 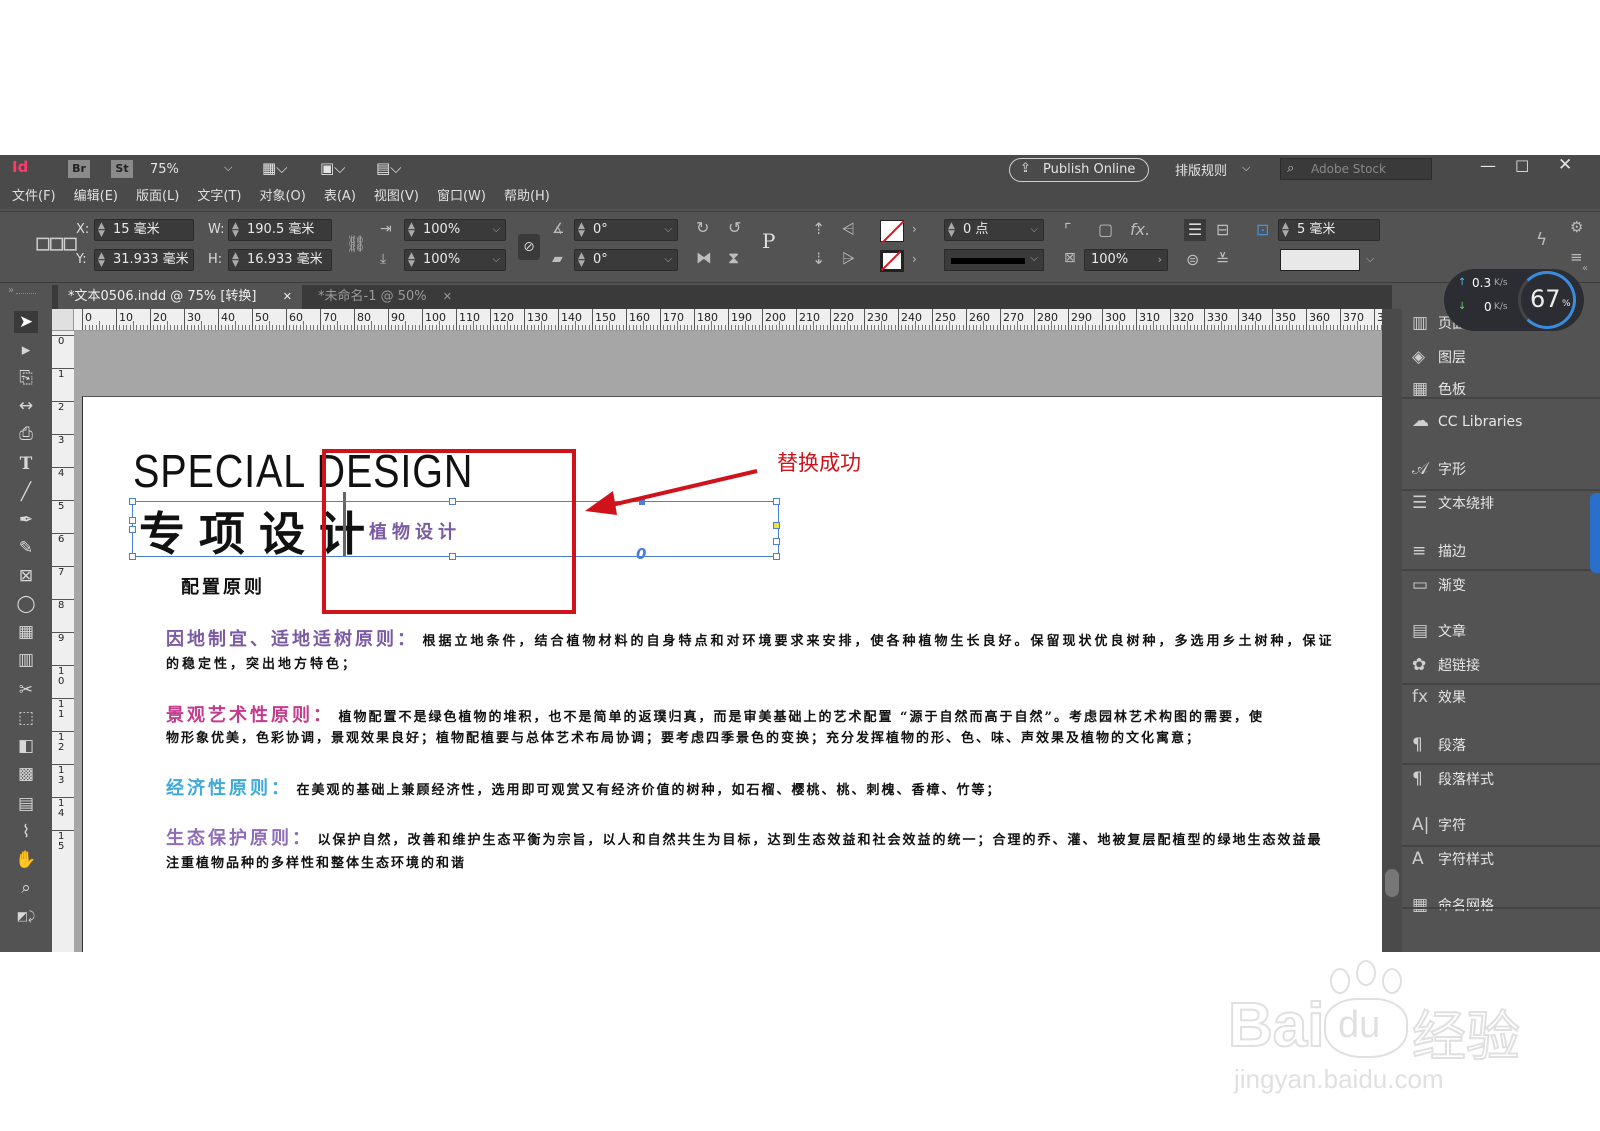 I want to click on page-tool-icon: ⎘, so click(x=26, y=378).